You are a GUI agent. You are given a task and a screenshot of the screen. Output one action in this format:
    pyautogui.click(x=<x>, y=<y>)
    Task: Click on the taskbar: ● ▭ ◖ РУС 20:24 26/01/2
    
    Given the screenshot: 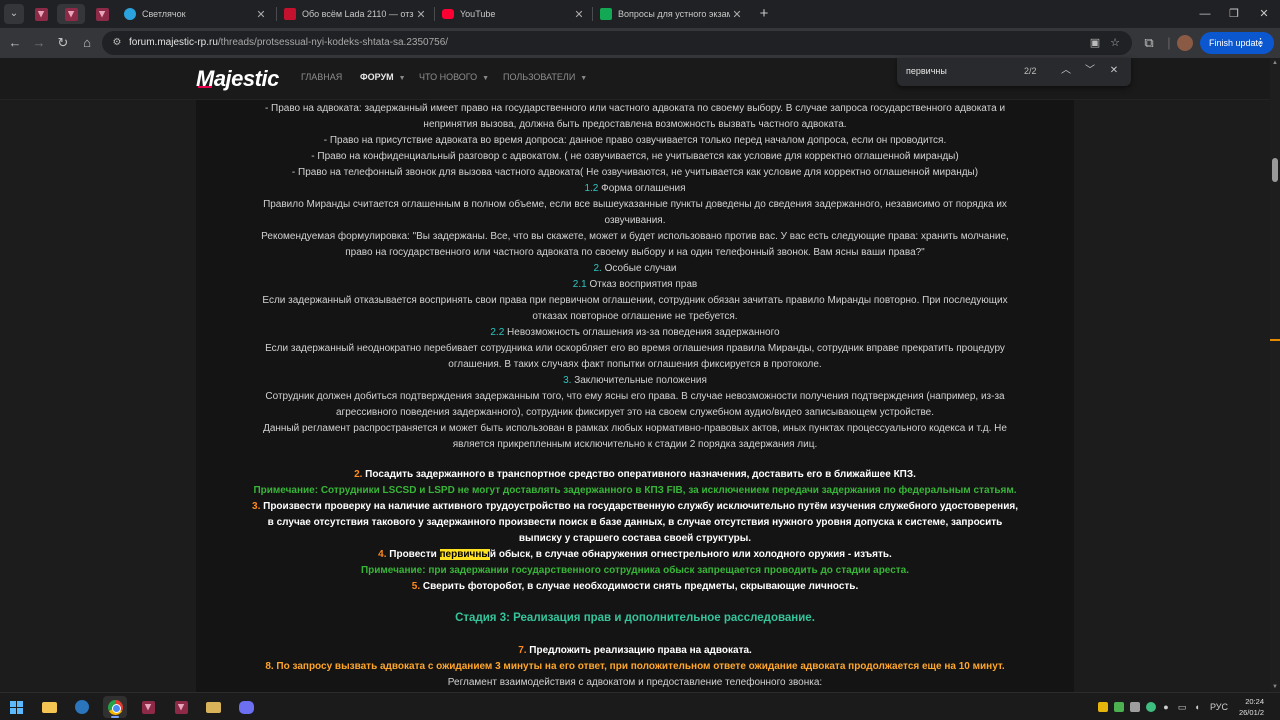 What is the action you would take?
    pyautogui.click(x=640, y=706)
    